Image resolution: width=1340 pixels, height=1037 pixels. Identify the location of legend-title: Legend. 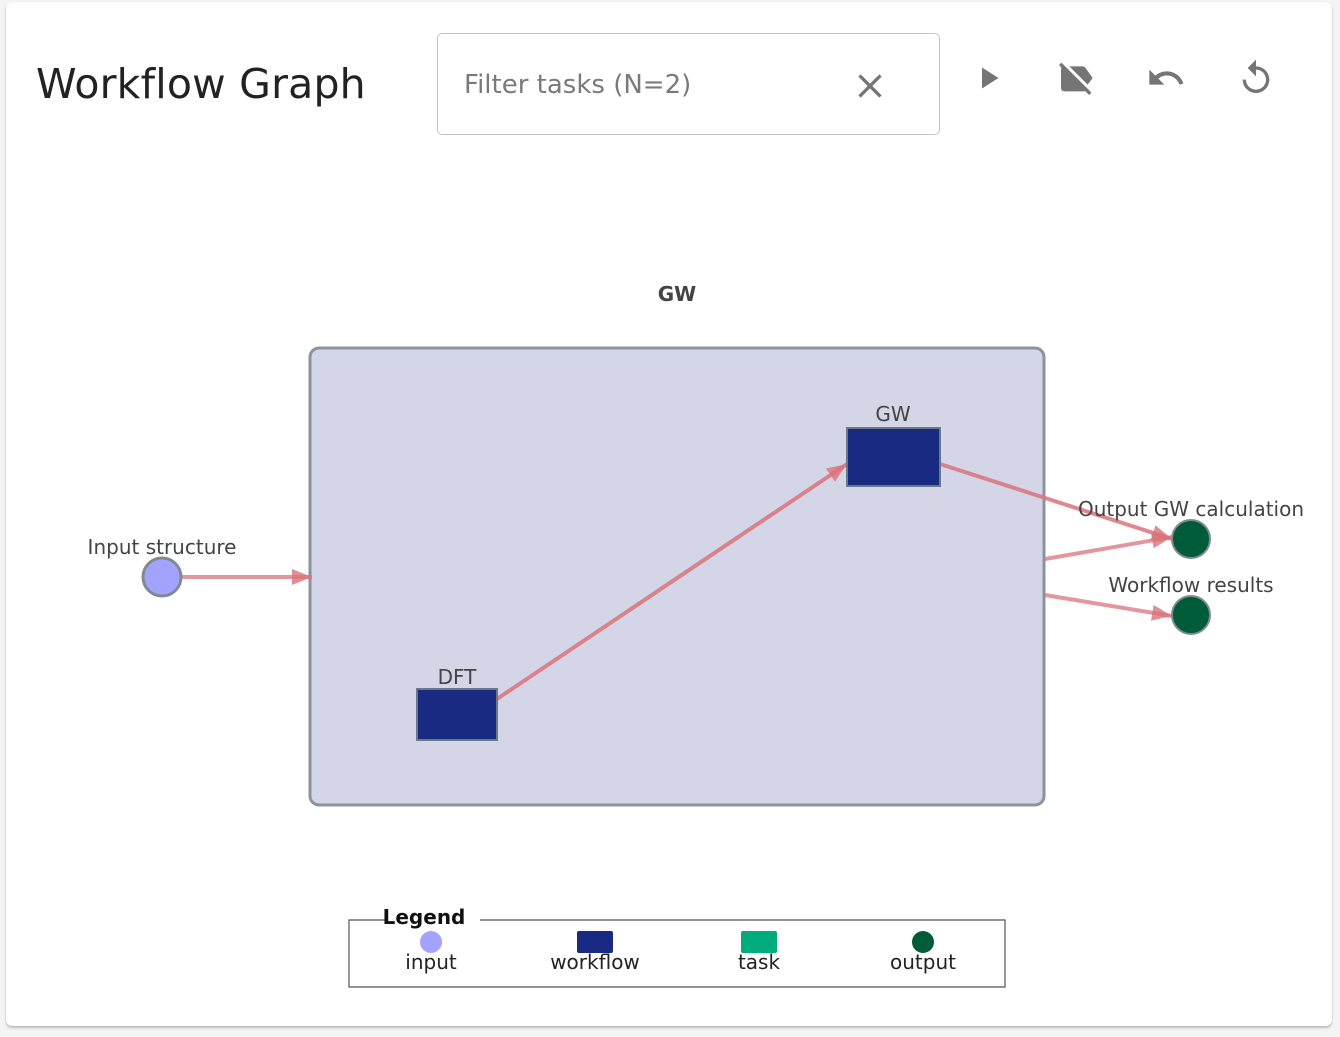
(424, 917).